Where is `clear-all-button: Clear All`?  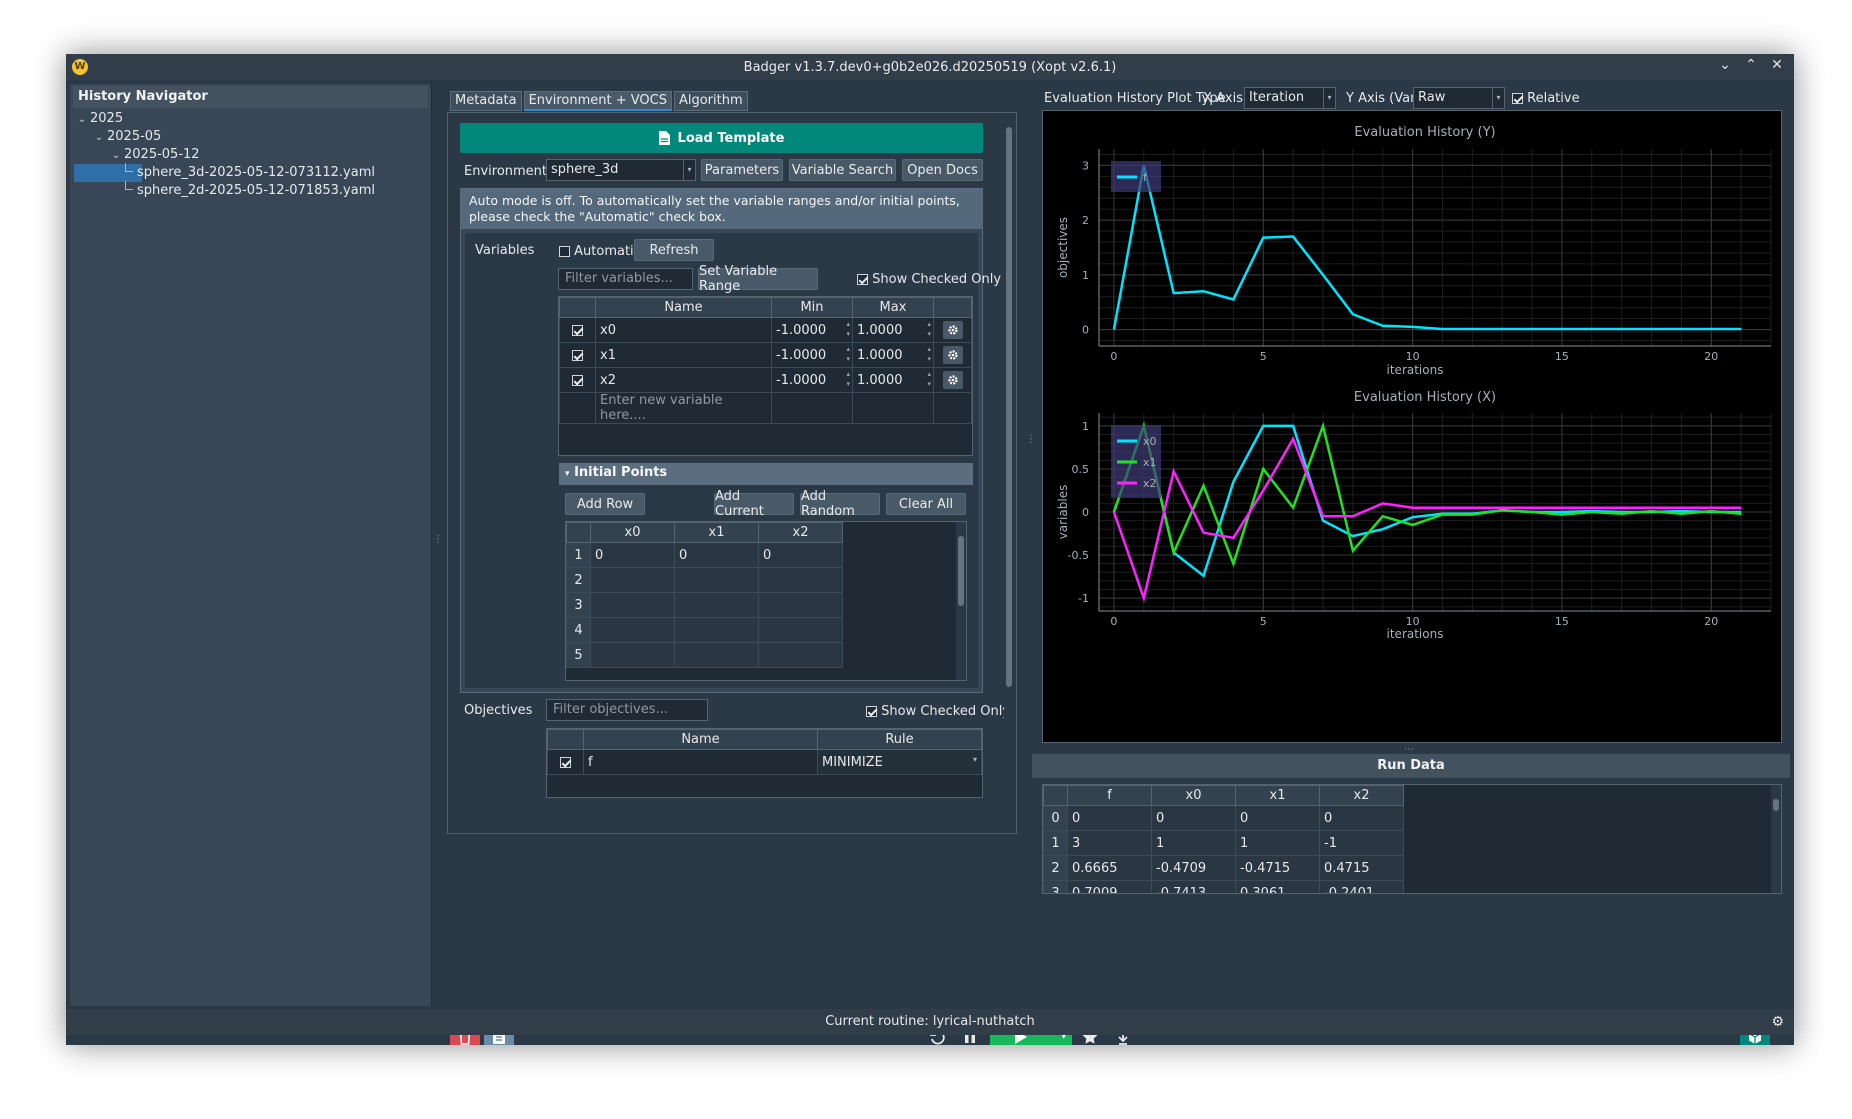
clear-all-button: Clear All is located at coordinates (926, 504).